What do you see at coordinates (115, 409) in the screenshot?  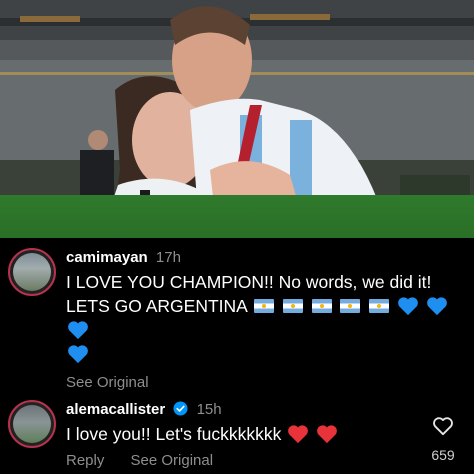 I see `comment-username: alemacallister` at bounding box center [115, 409].